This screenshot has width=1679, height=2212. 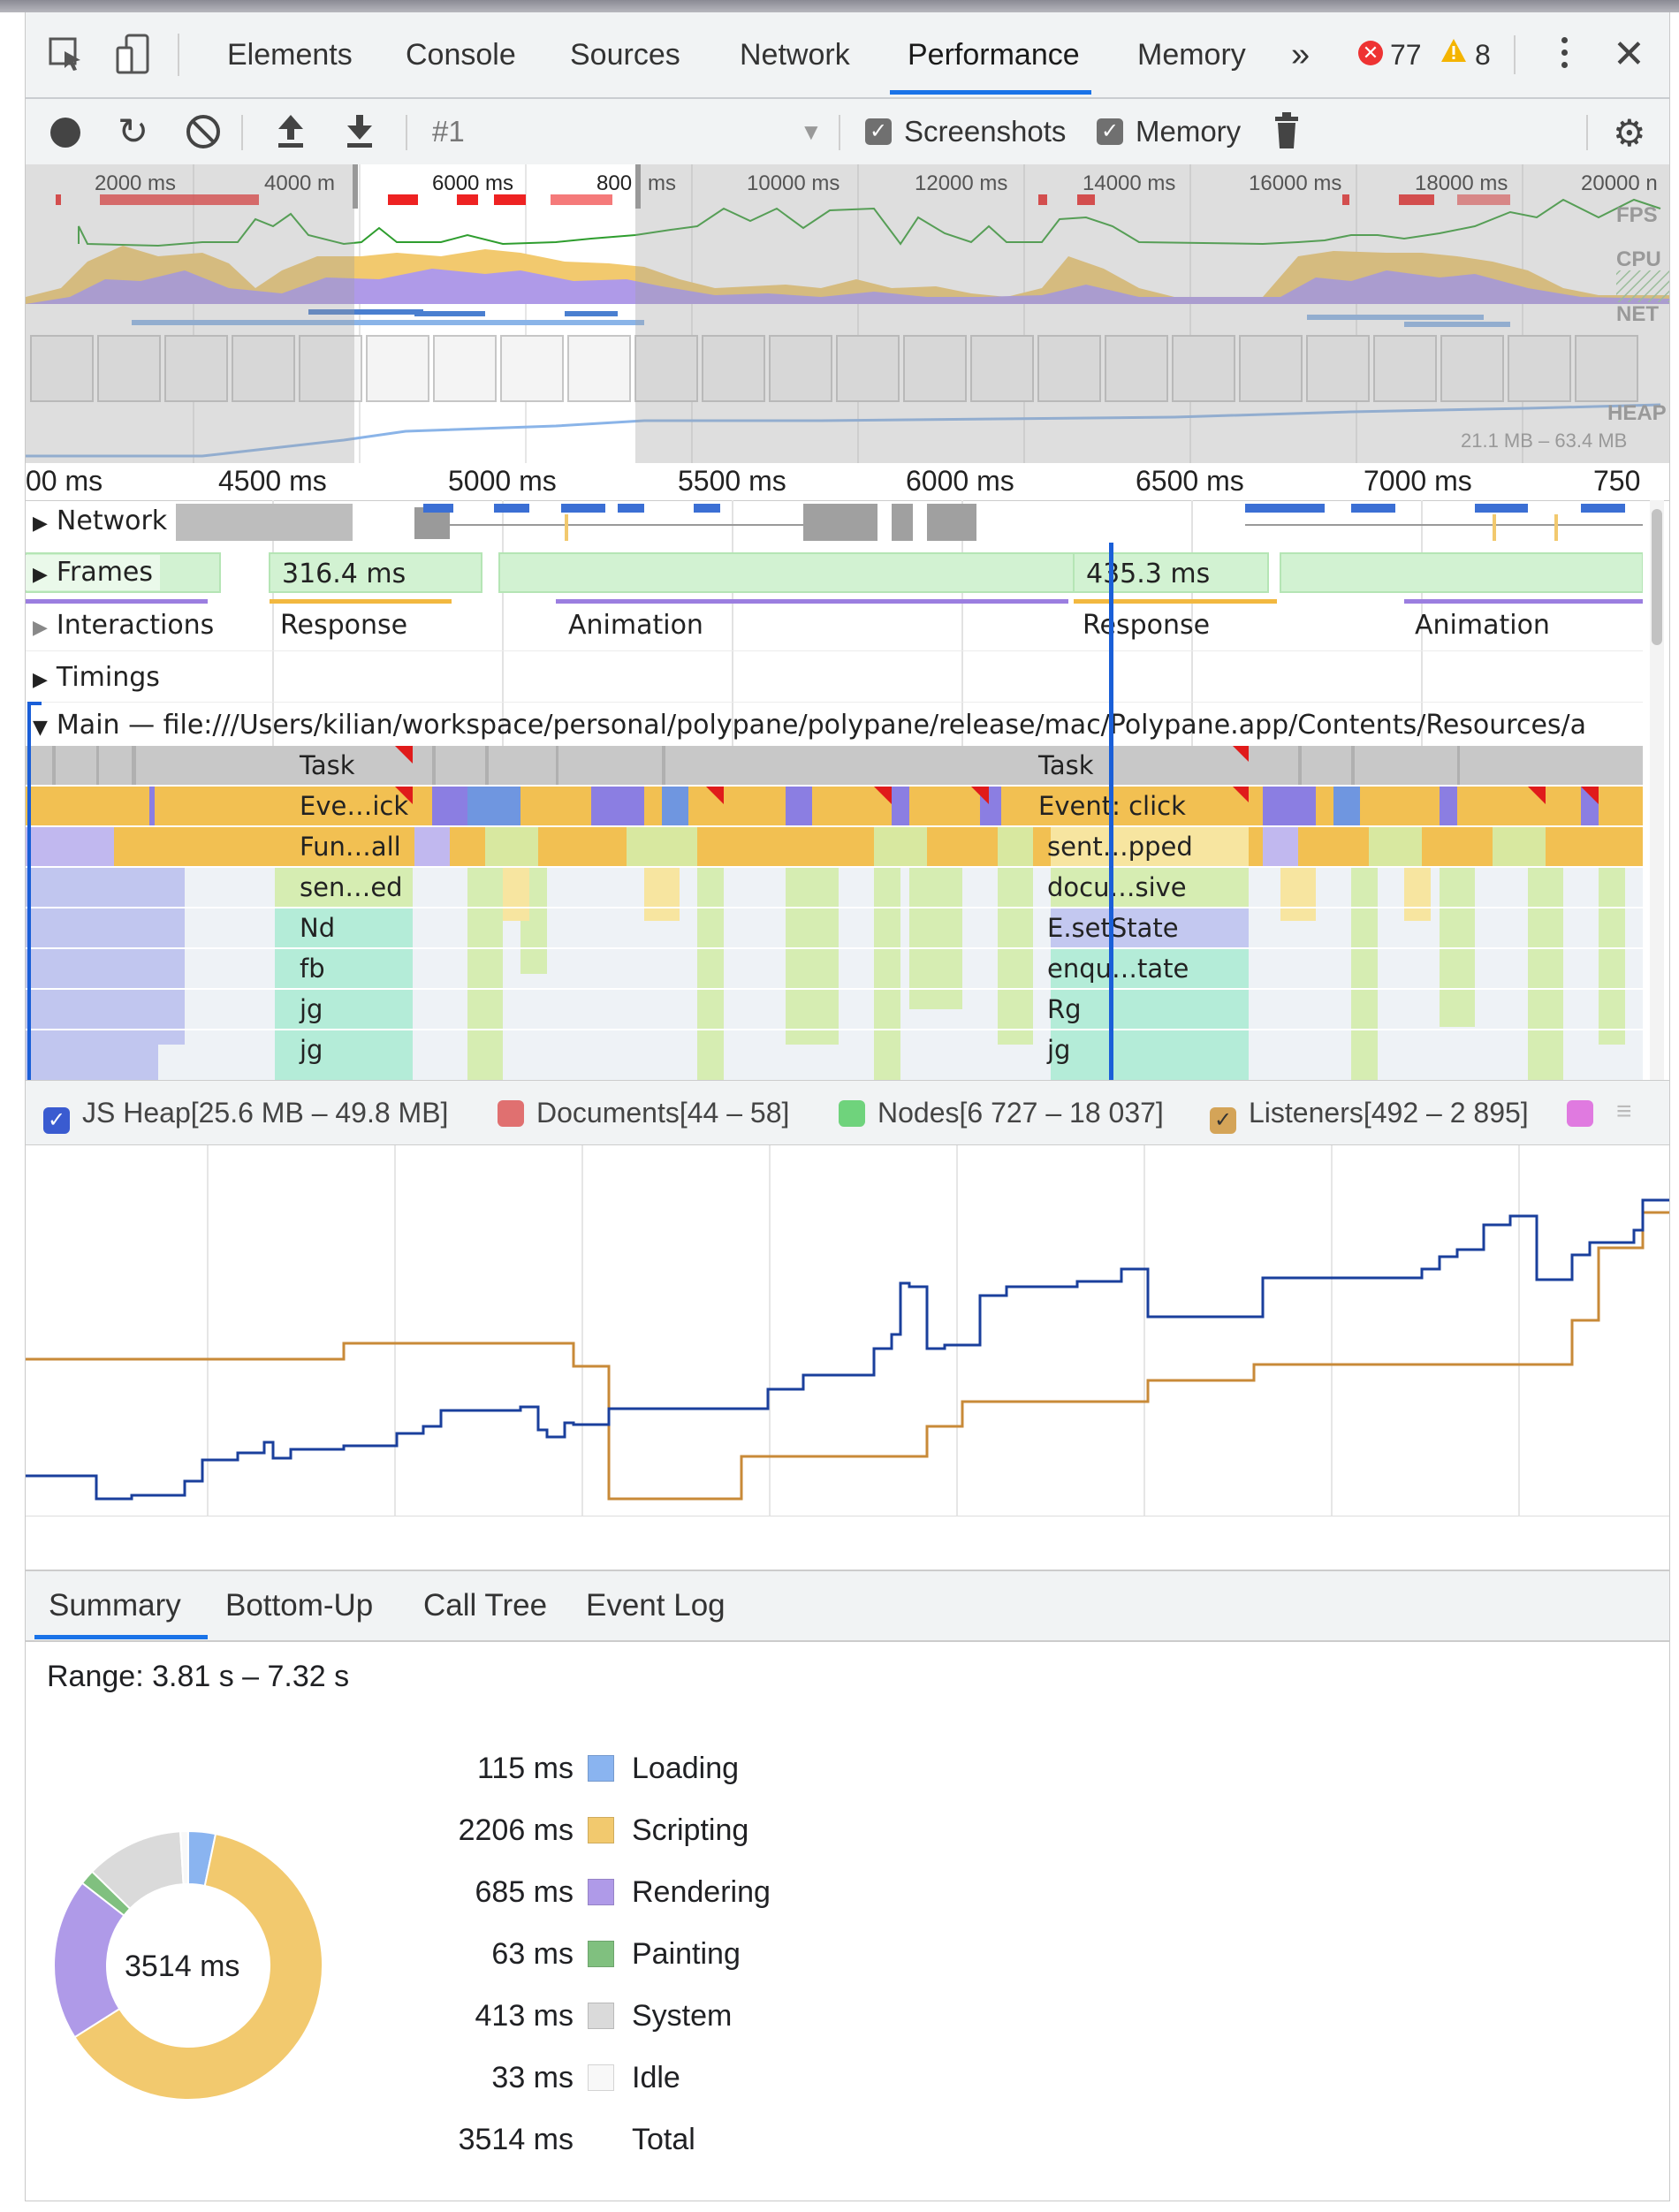 What do you see at coordinates (1370, 53) in the screenshot?
I see `error-icon: ✕` at bounding box center [1370, 53].